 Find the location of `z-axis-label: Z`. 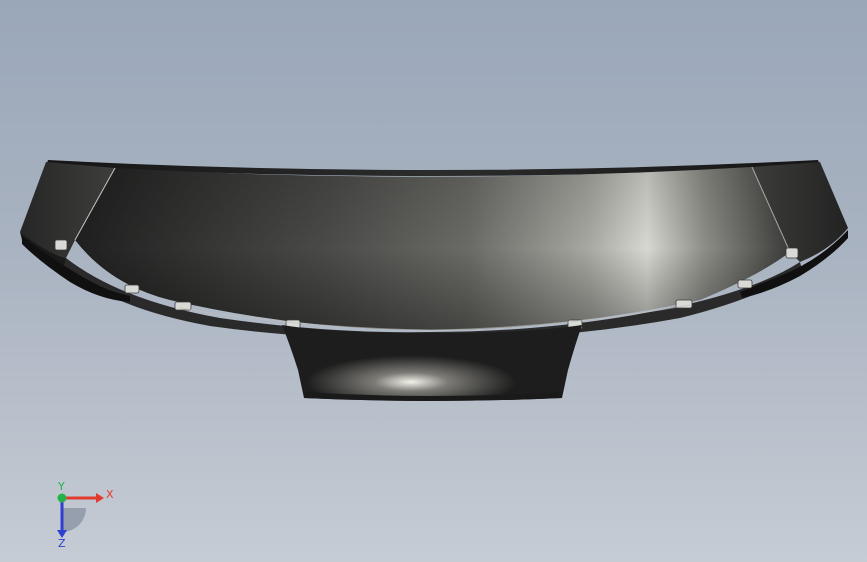

z-axis-label: Z is located at coordinates (62, 542).